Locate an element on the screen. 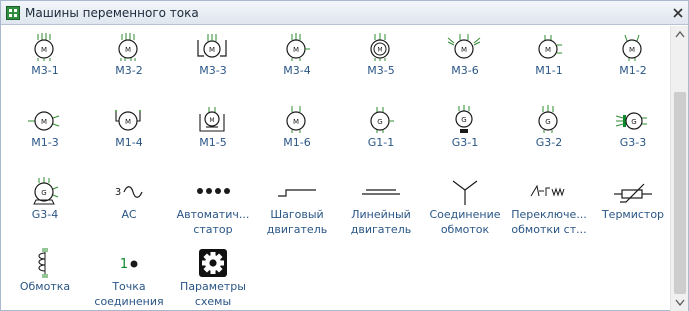  stencil-item-label: M3-1 is located at coordinates (45, 70).